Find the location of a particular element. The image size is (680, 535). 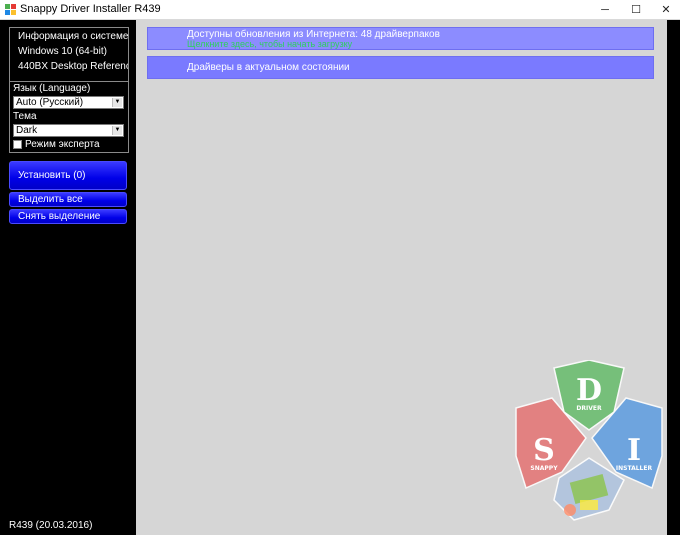

logo-letter-d: D is located at coordinates (589, 390).